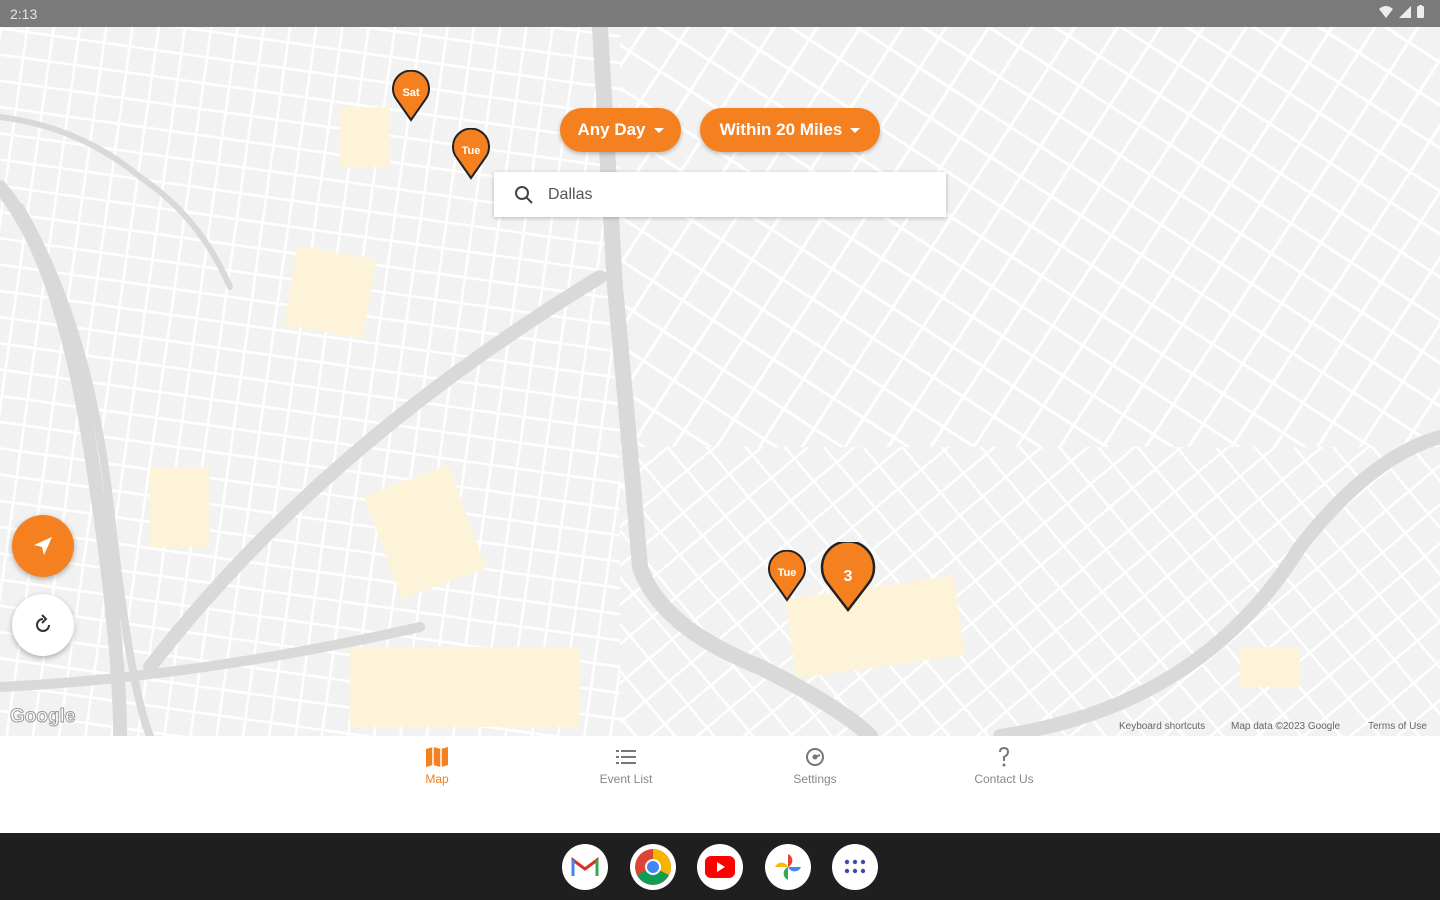 This screenshot has height=900, width=1440. I want to click on refresh-icon, so click(43, 623).